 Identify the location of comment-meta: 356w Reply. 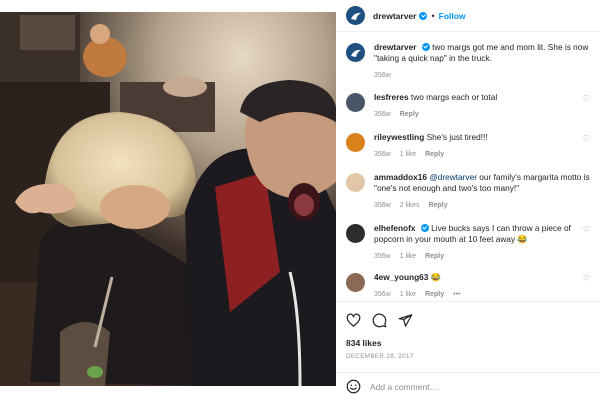
(487, 114).